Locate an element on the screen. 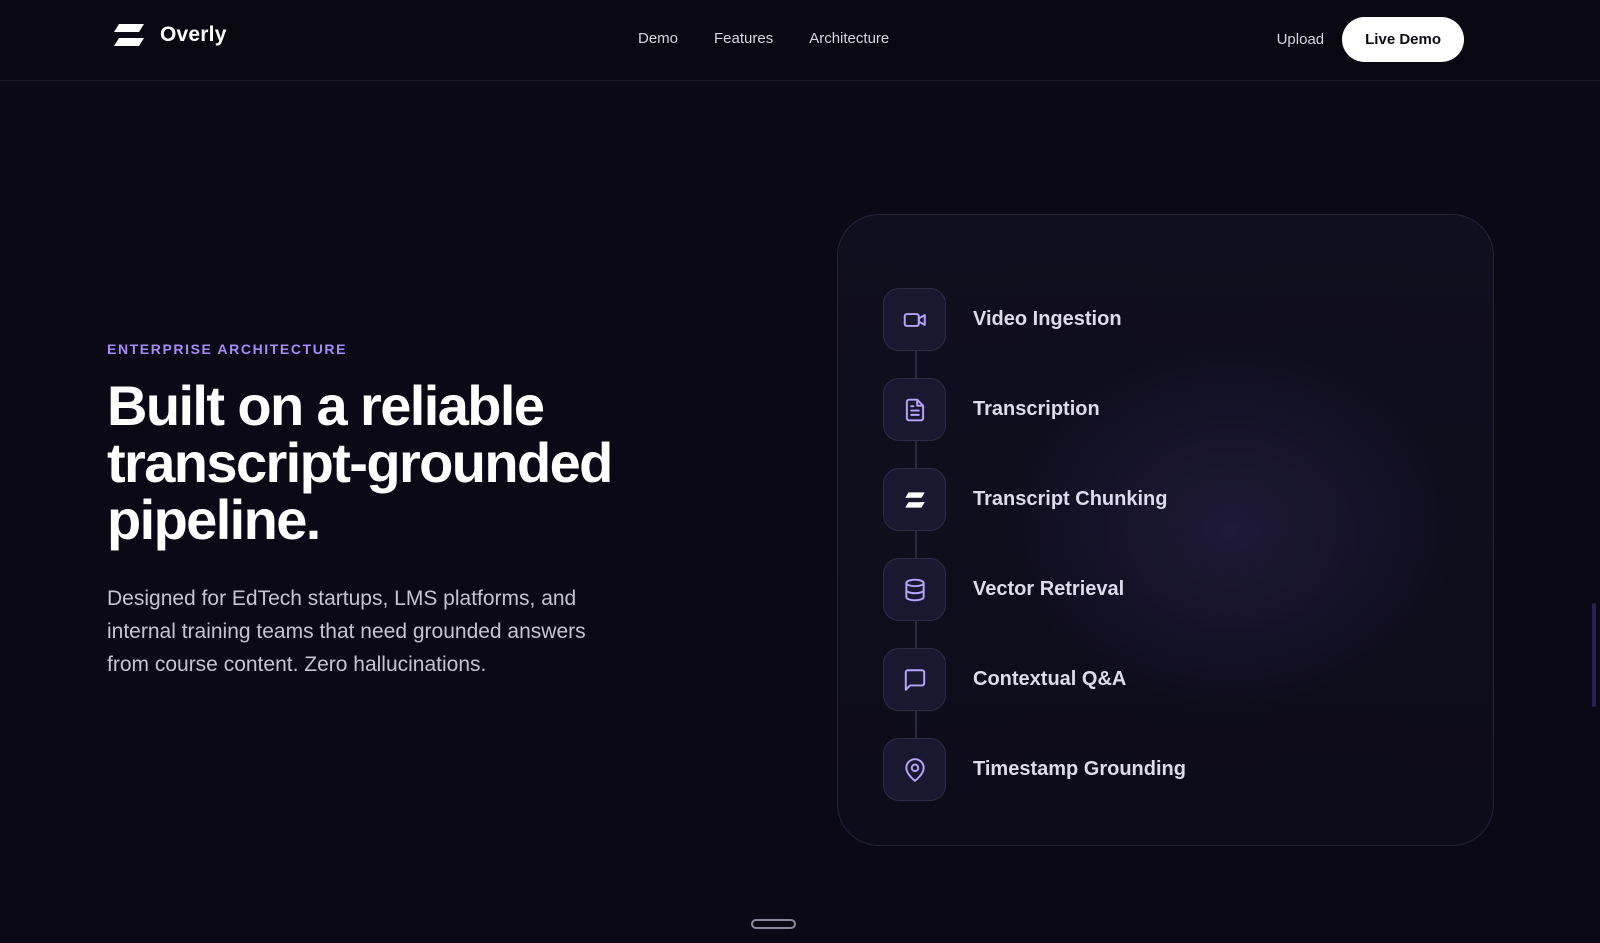  step-label: Transcription is located at coordinates (1036, 409).